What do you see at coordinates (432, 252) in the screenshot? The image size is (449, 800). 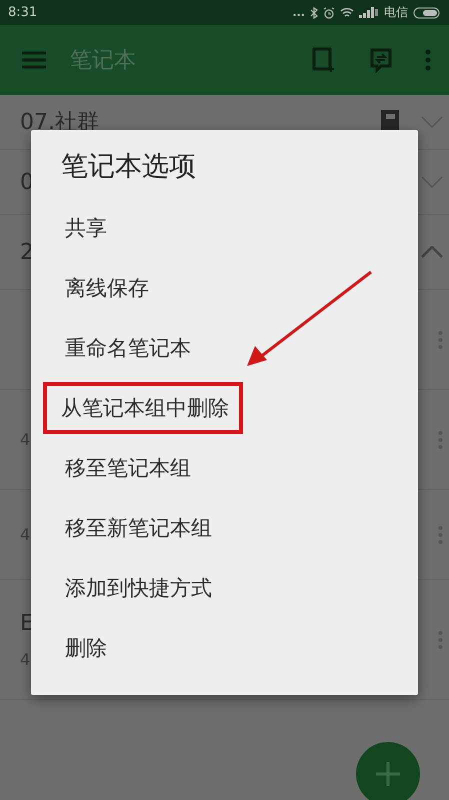 I see `chevron-up-icon` at bounding box center [432, 252].